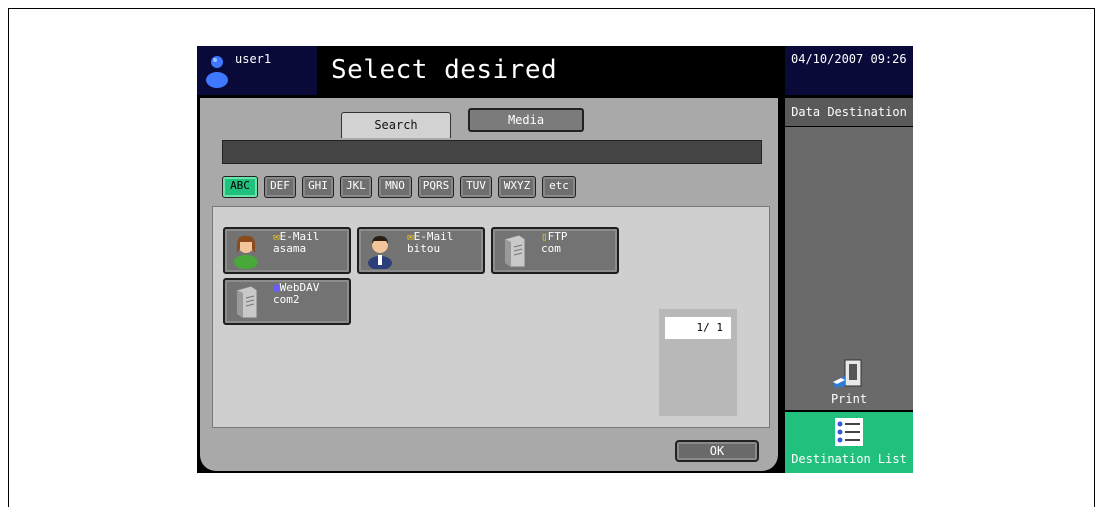 Image resolution: width=1103 pixels, height=507 pixels. What do you see at coordinates (257, 70) in the screenshot?
I see `user-area: user1` at bounding box center [257, 70].